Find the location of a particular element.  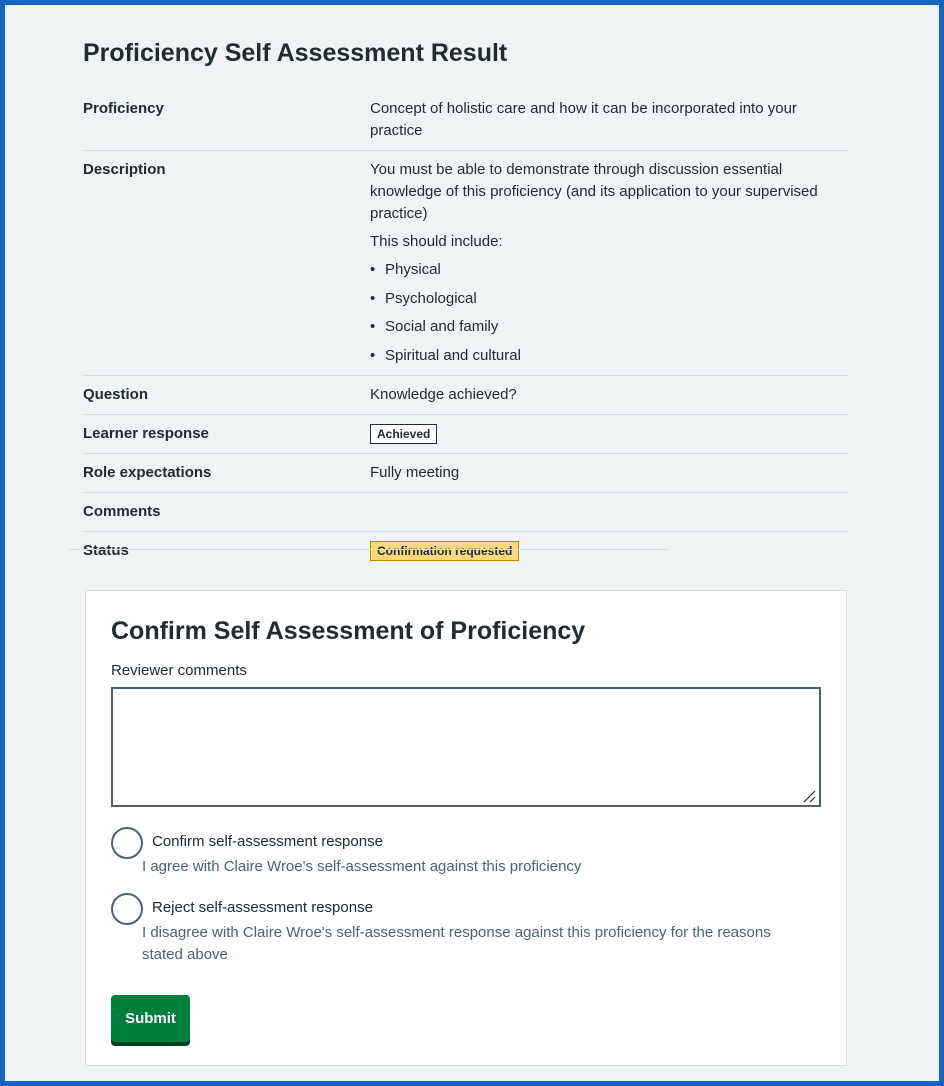

summary-key: Question is located at coordinates (116, 394).